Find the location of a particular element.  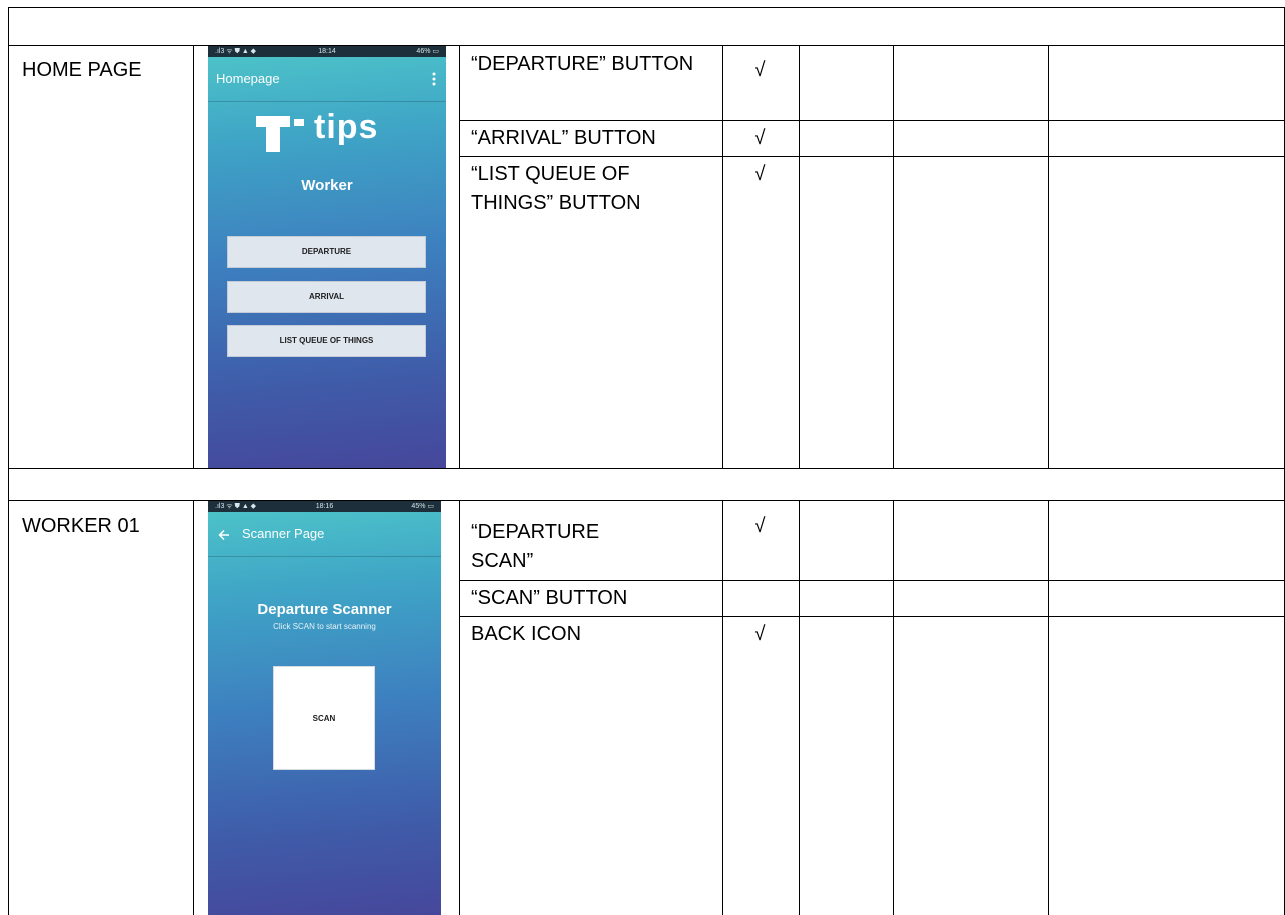

status-time: 18:16 is located at coordinates (324, 506).